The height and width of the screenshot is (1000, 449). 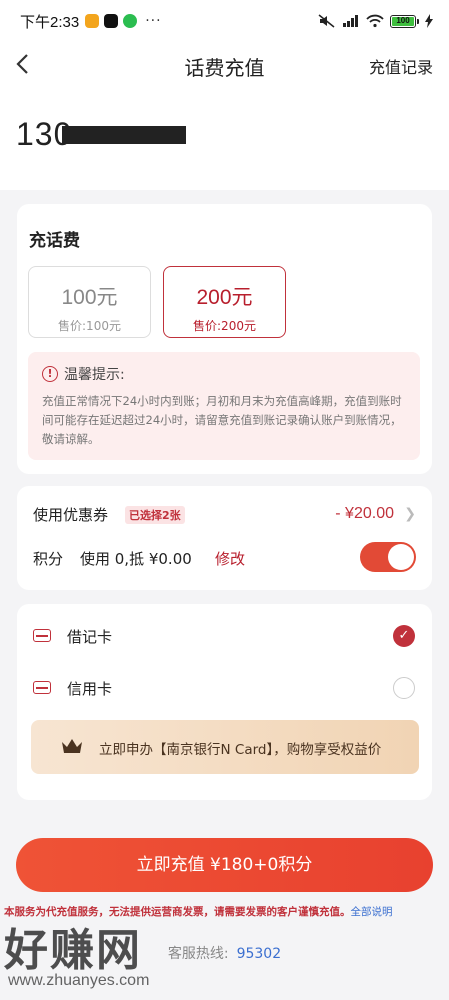 I want to click on full-terms-link: 全部说明, so click(x=372, y=912).